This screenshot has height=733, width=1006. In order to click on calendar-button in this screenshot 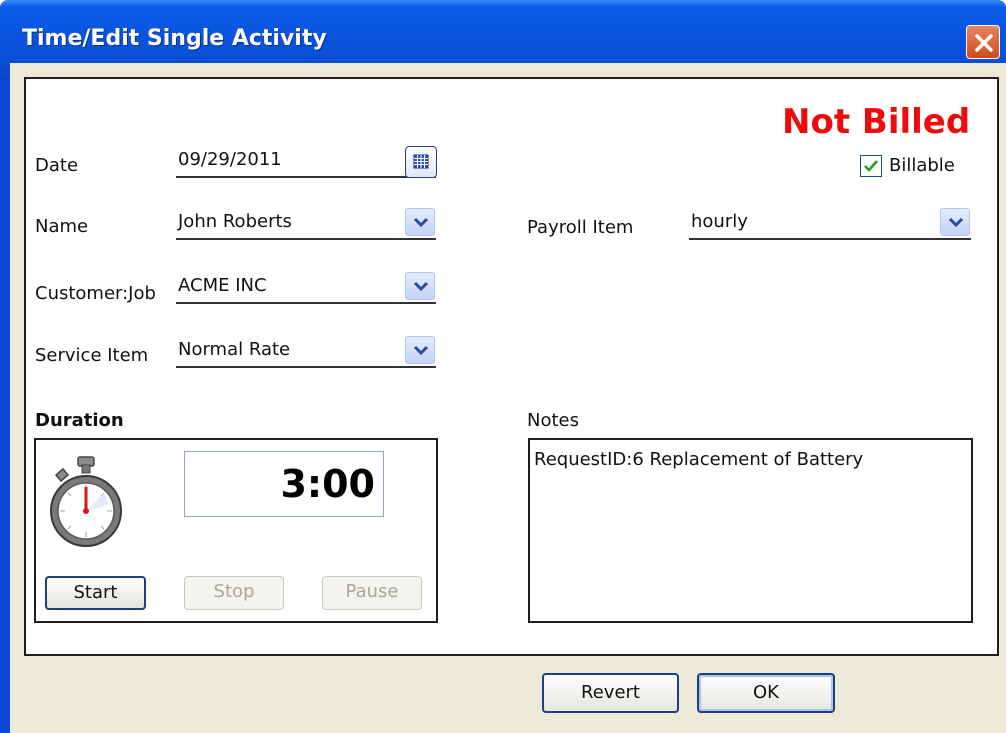, I will do `click(421, 162)`.